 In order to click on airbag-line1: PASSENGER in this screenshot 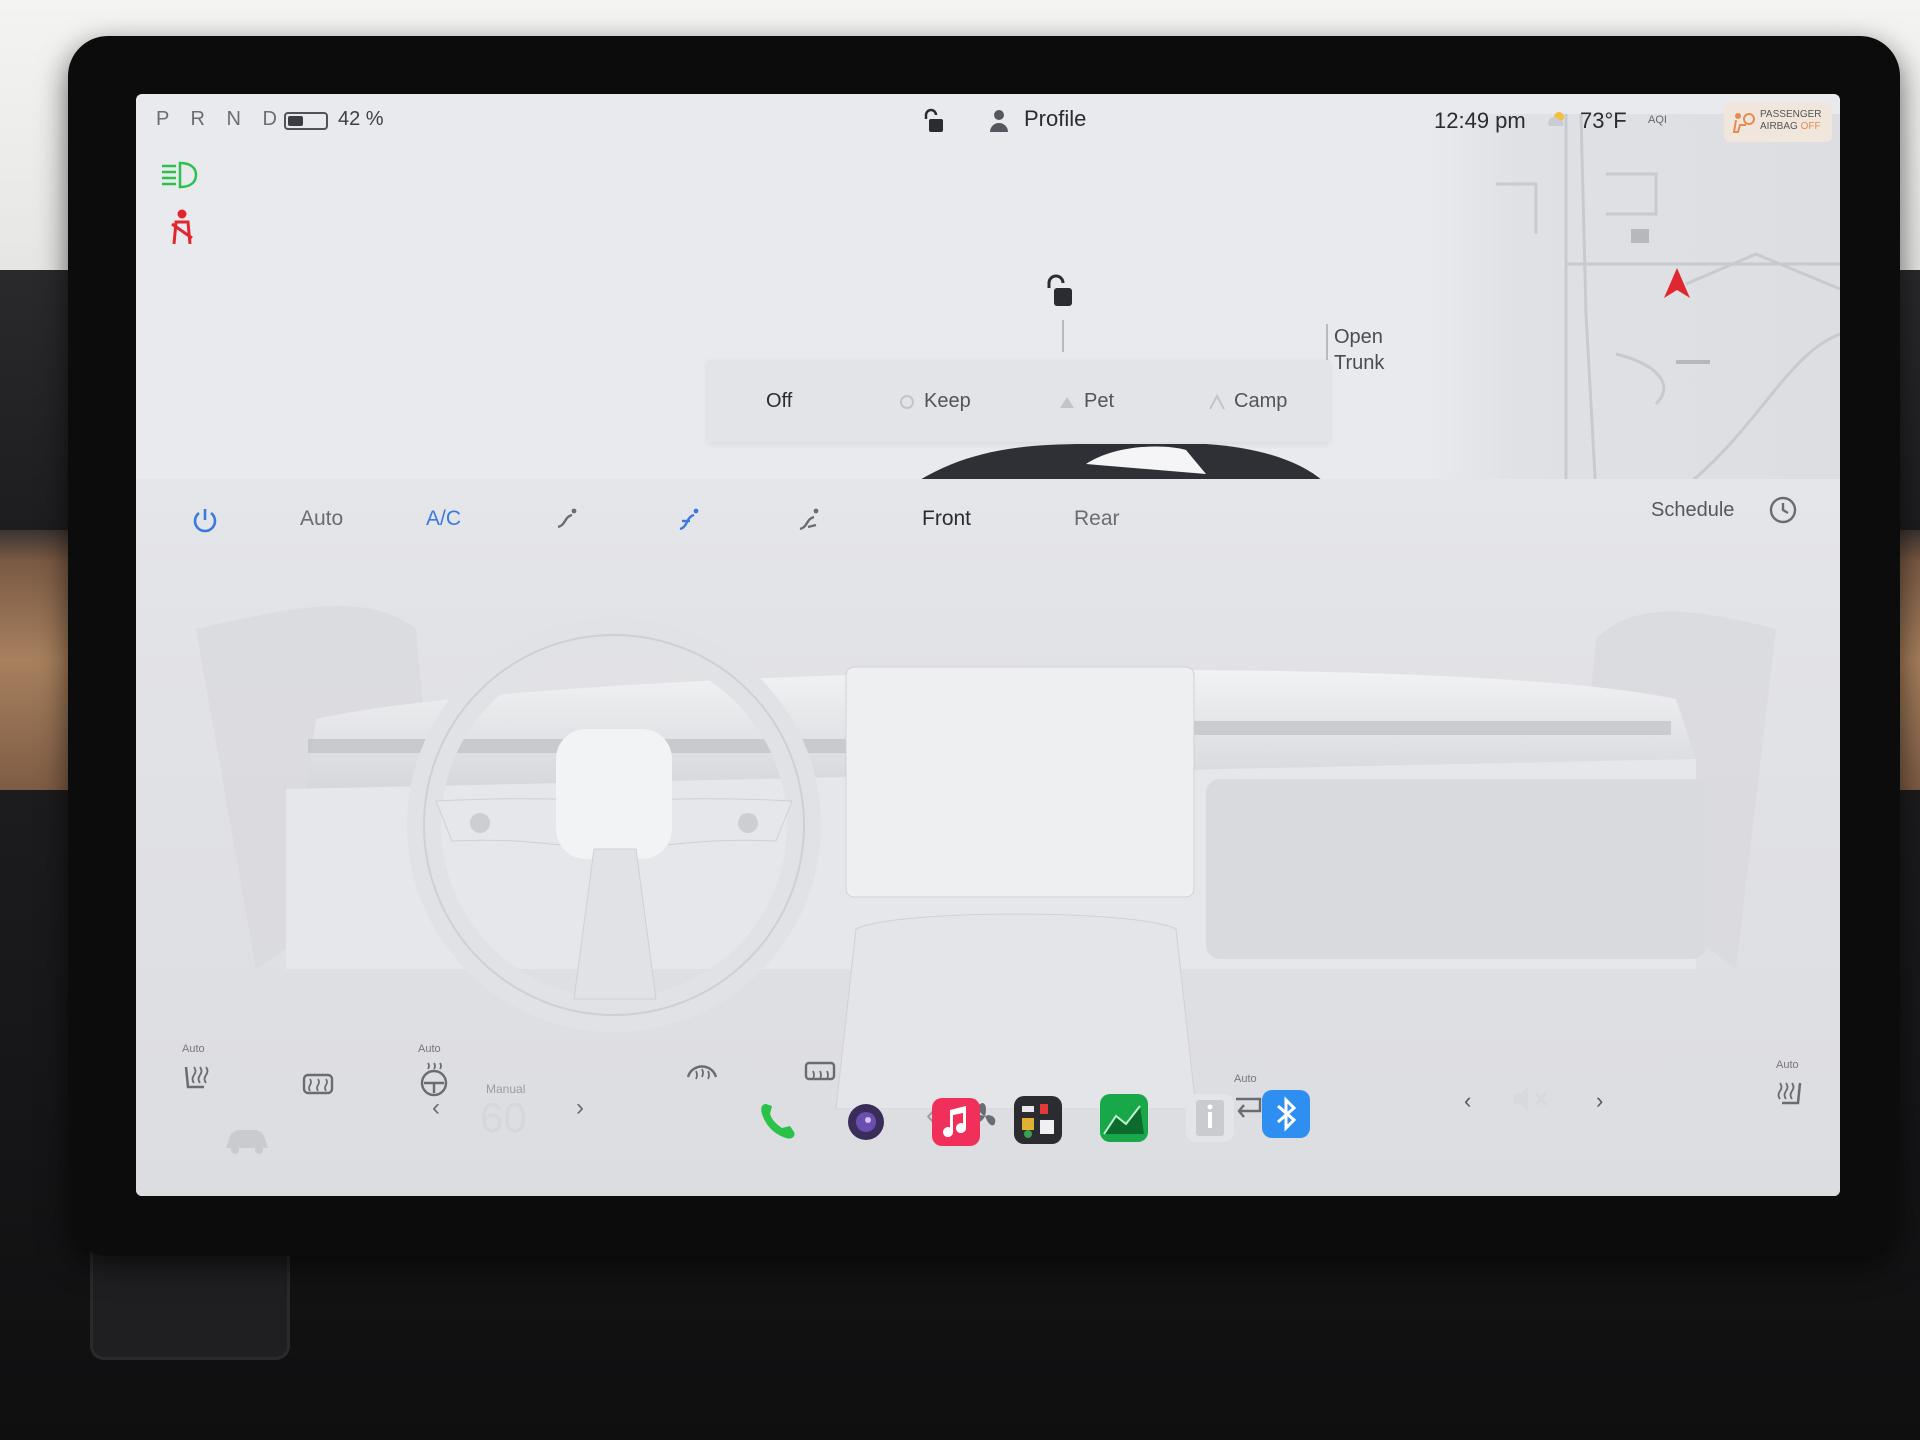, I will do `click(1791, 114)`.